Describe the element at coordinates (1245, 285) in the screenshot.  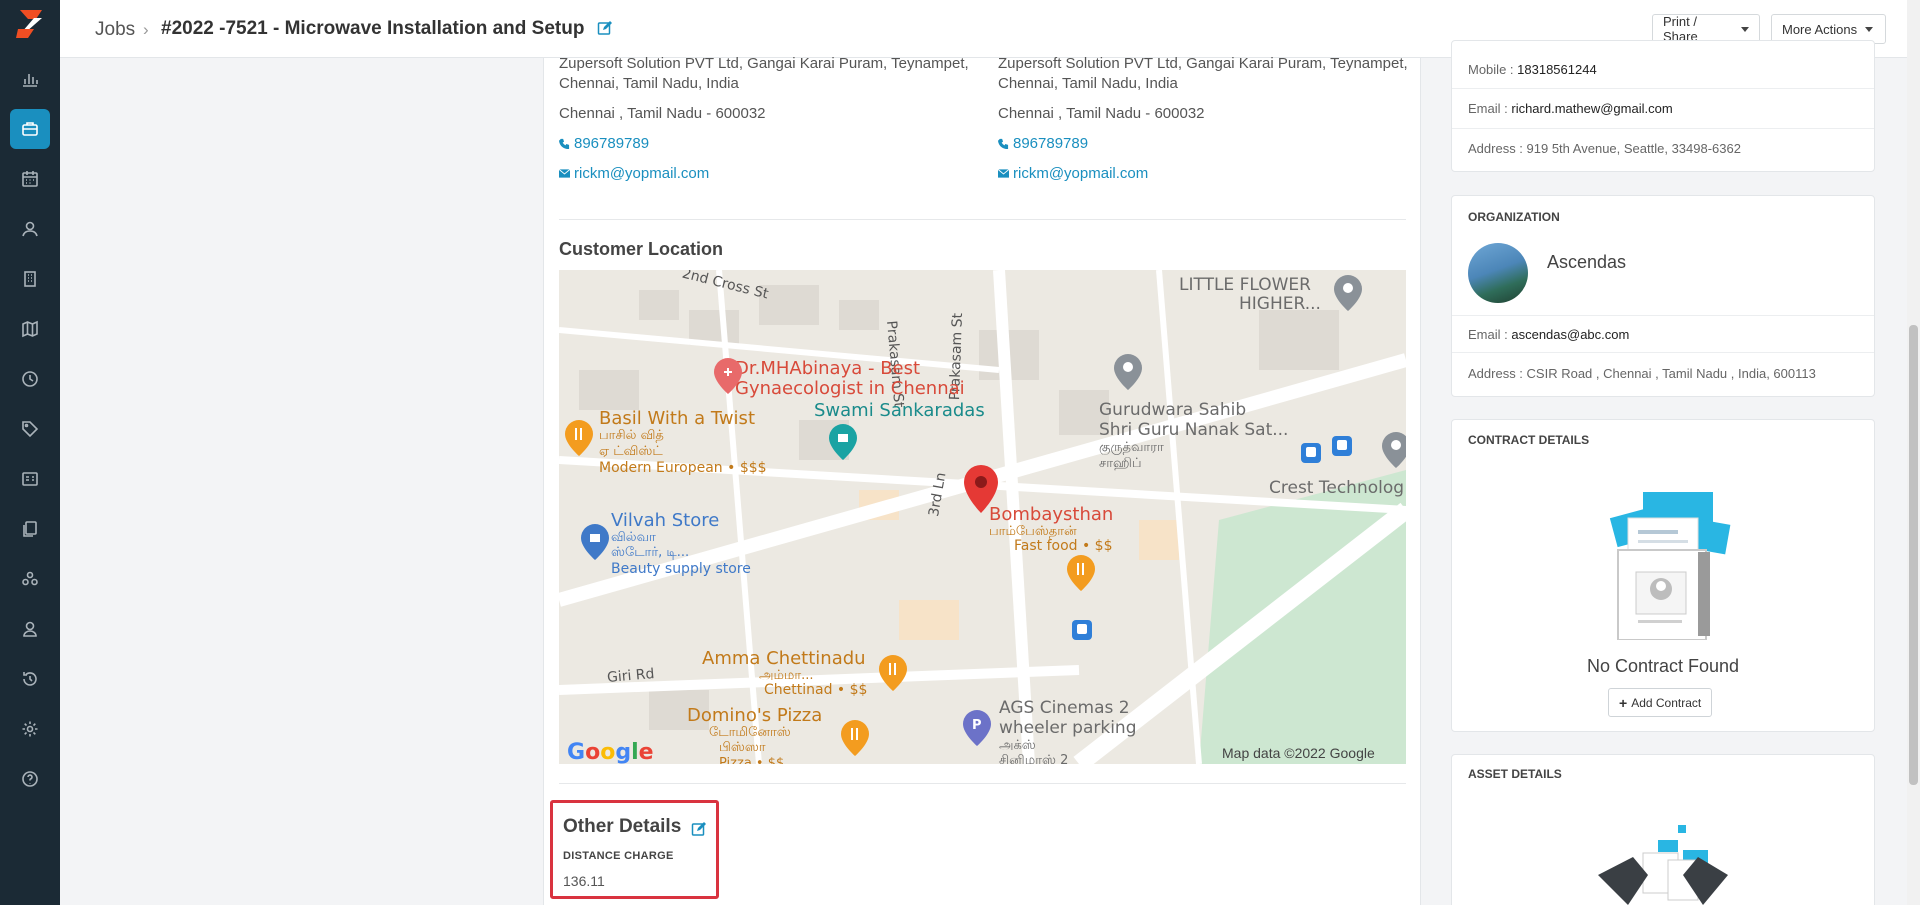
I see `map-poi-label: LITTLE FLOWER` at that location.